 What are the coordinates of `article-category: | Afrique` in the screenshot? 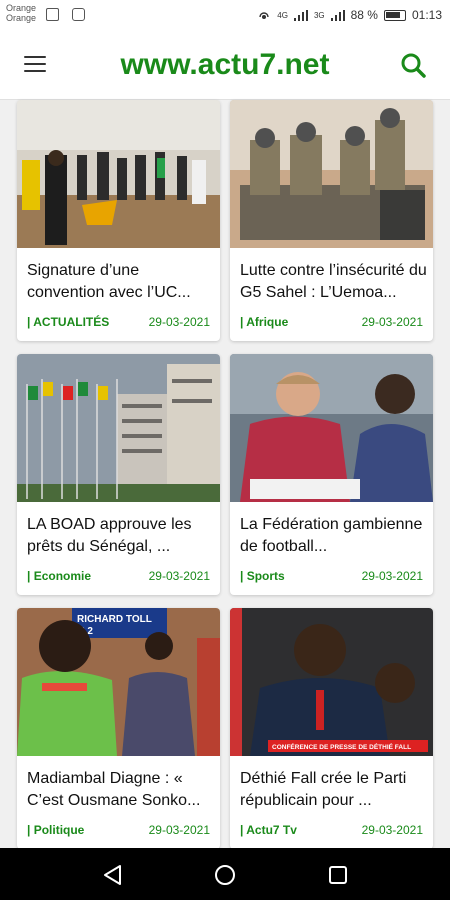 It's located at (264, 322).